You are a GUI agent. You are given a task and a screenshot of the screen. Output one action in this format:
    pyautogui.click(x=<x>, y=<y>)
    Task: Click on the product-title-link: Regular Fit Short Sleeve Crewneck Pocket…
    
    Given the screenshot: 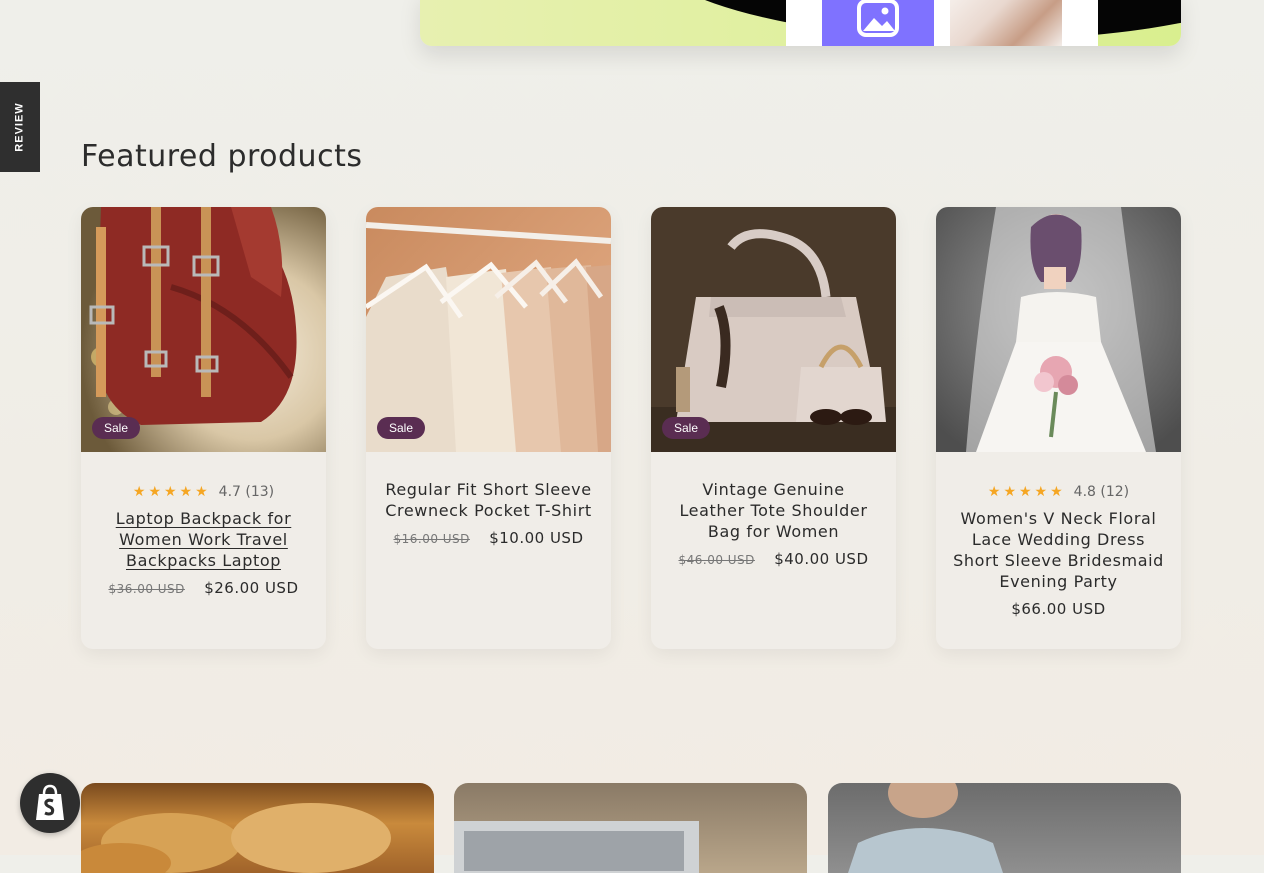 What is the action you would take?
    pyautogui.click(x=488, y=500)
    